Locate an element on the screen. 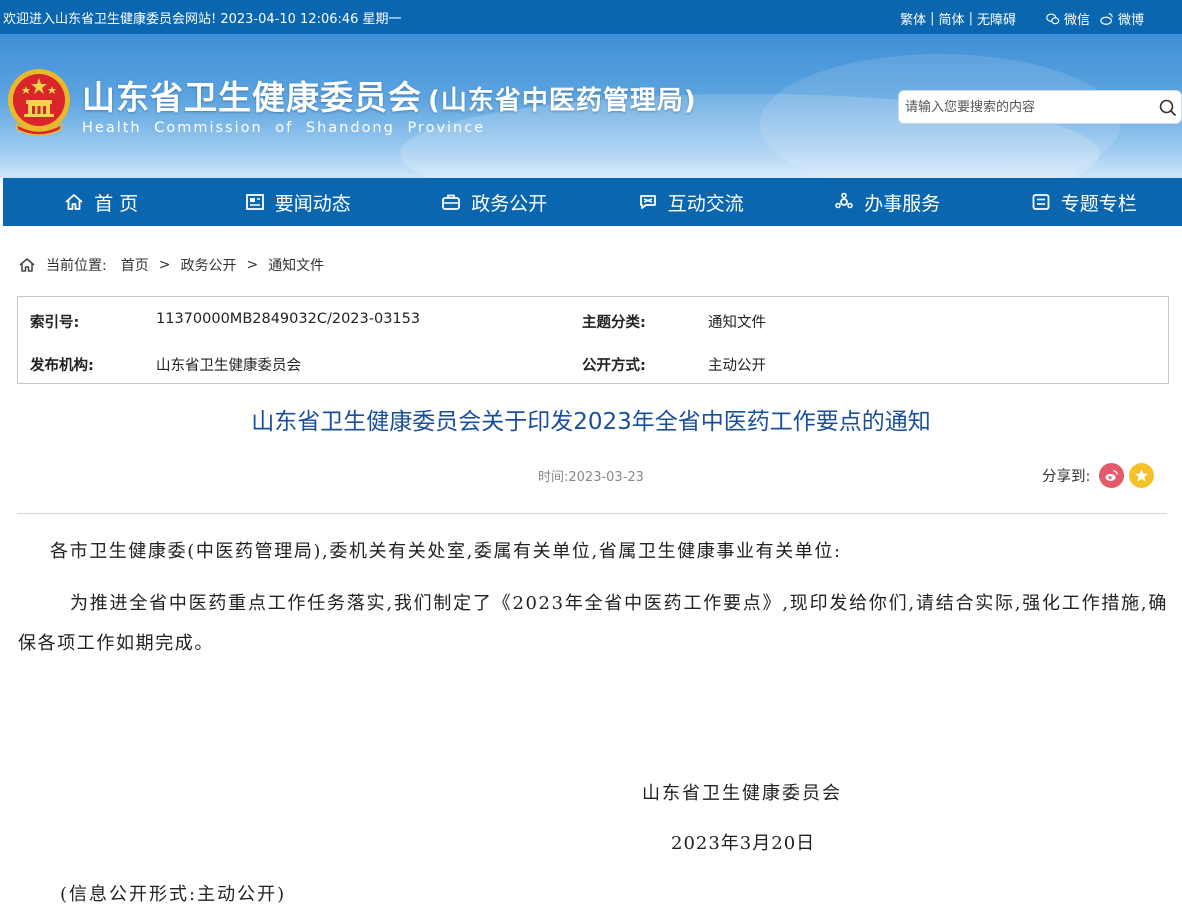 Image resolution: width=1182 pixels, height=921 pixels. nav-item-services: 办事服务 is located at coordinates (887, 202).